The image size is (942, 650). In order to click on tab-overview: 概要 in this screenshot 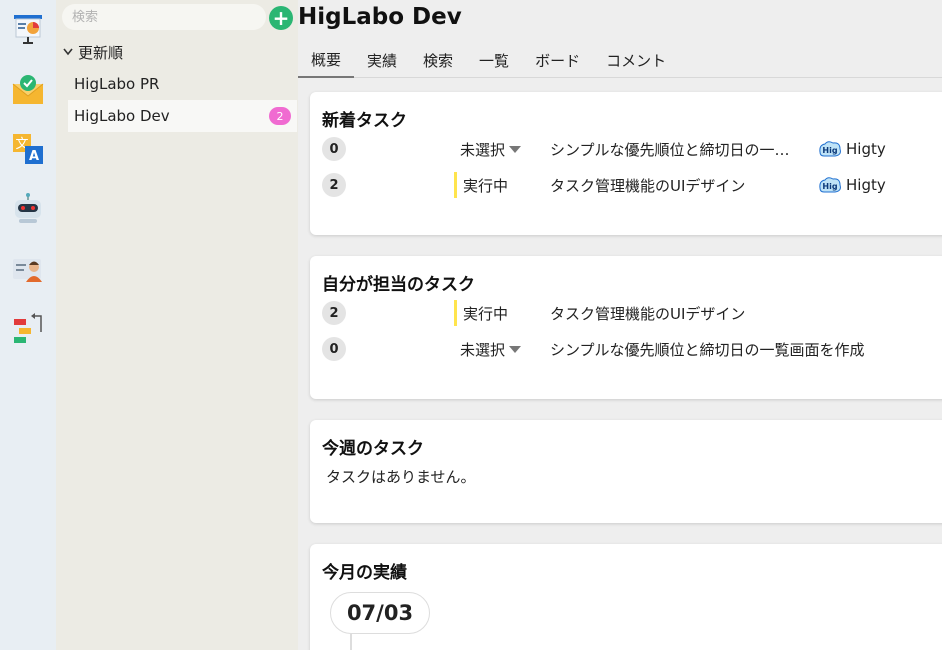, I will do `click(326, 60)`.